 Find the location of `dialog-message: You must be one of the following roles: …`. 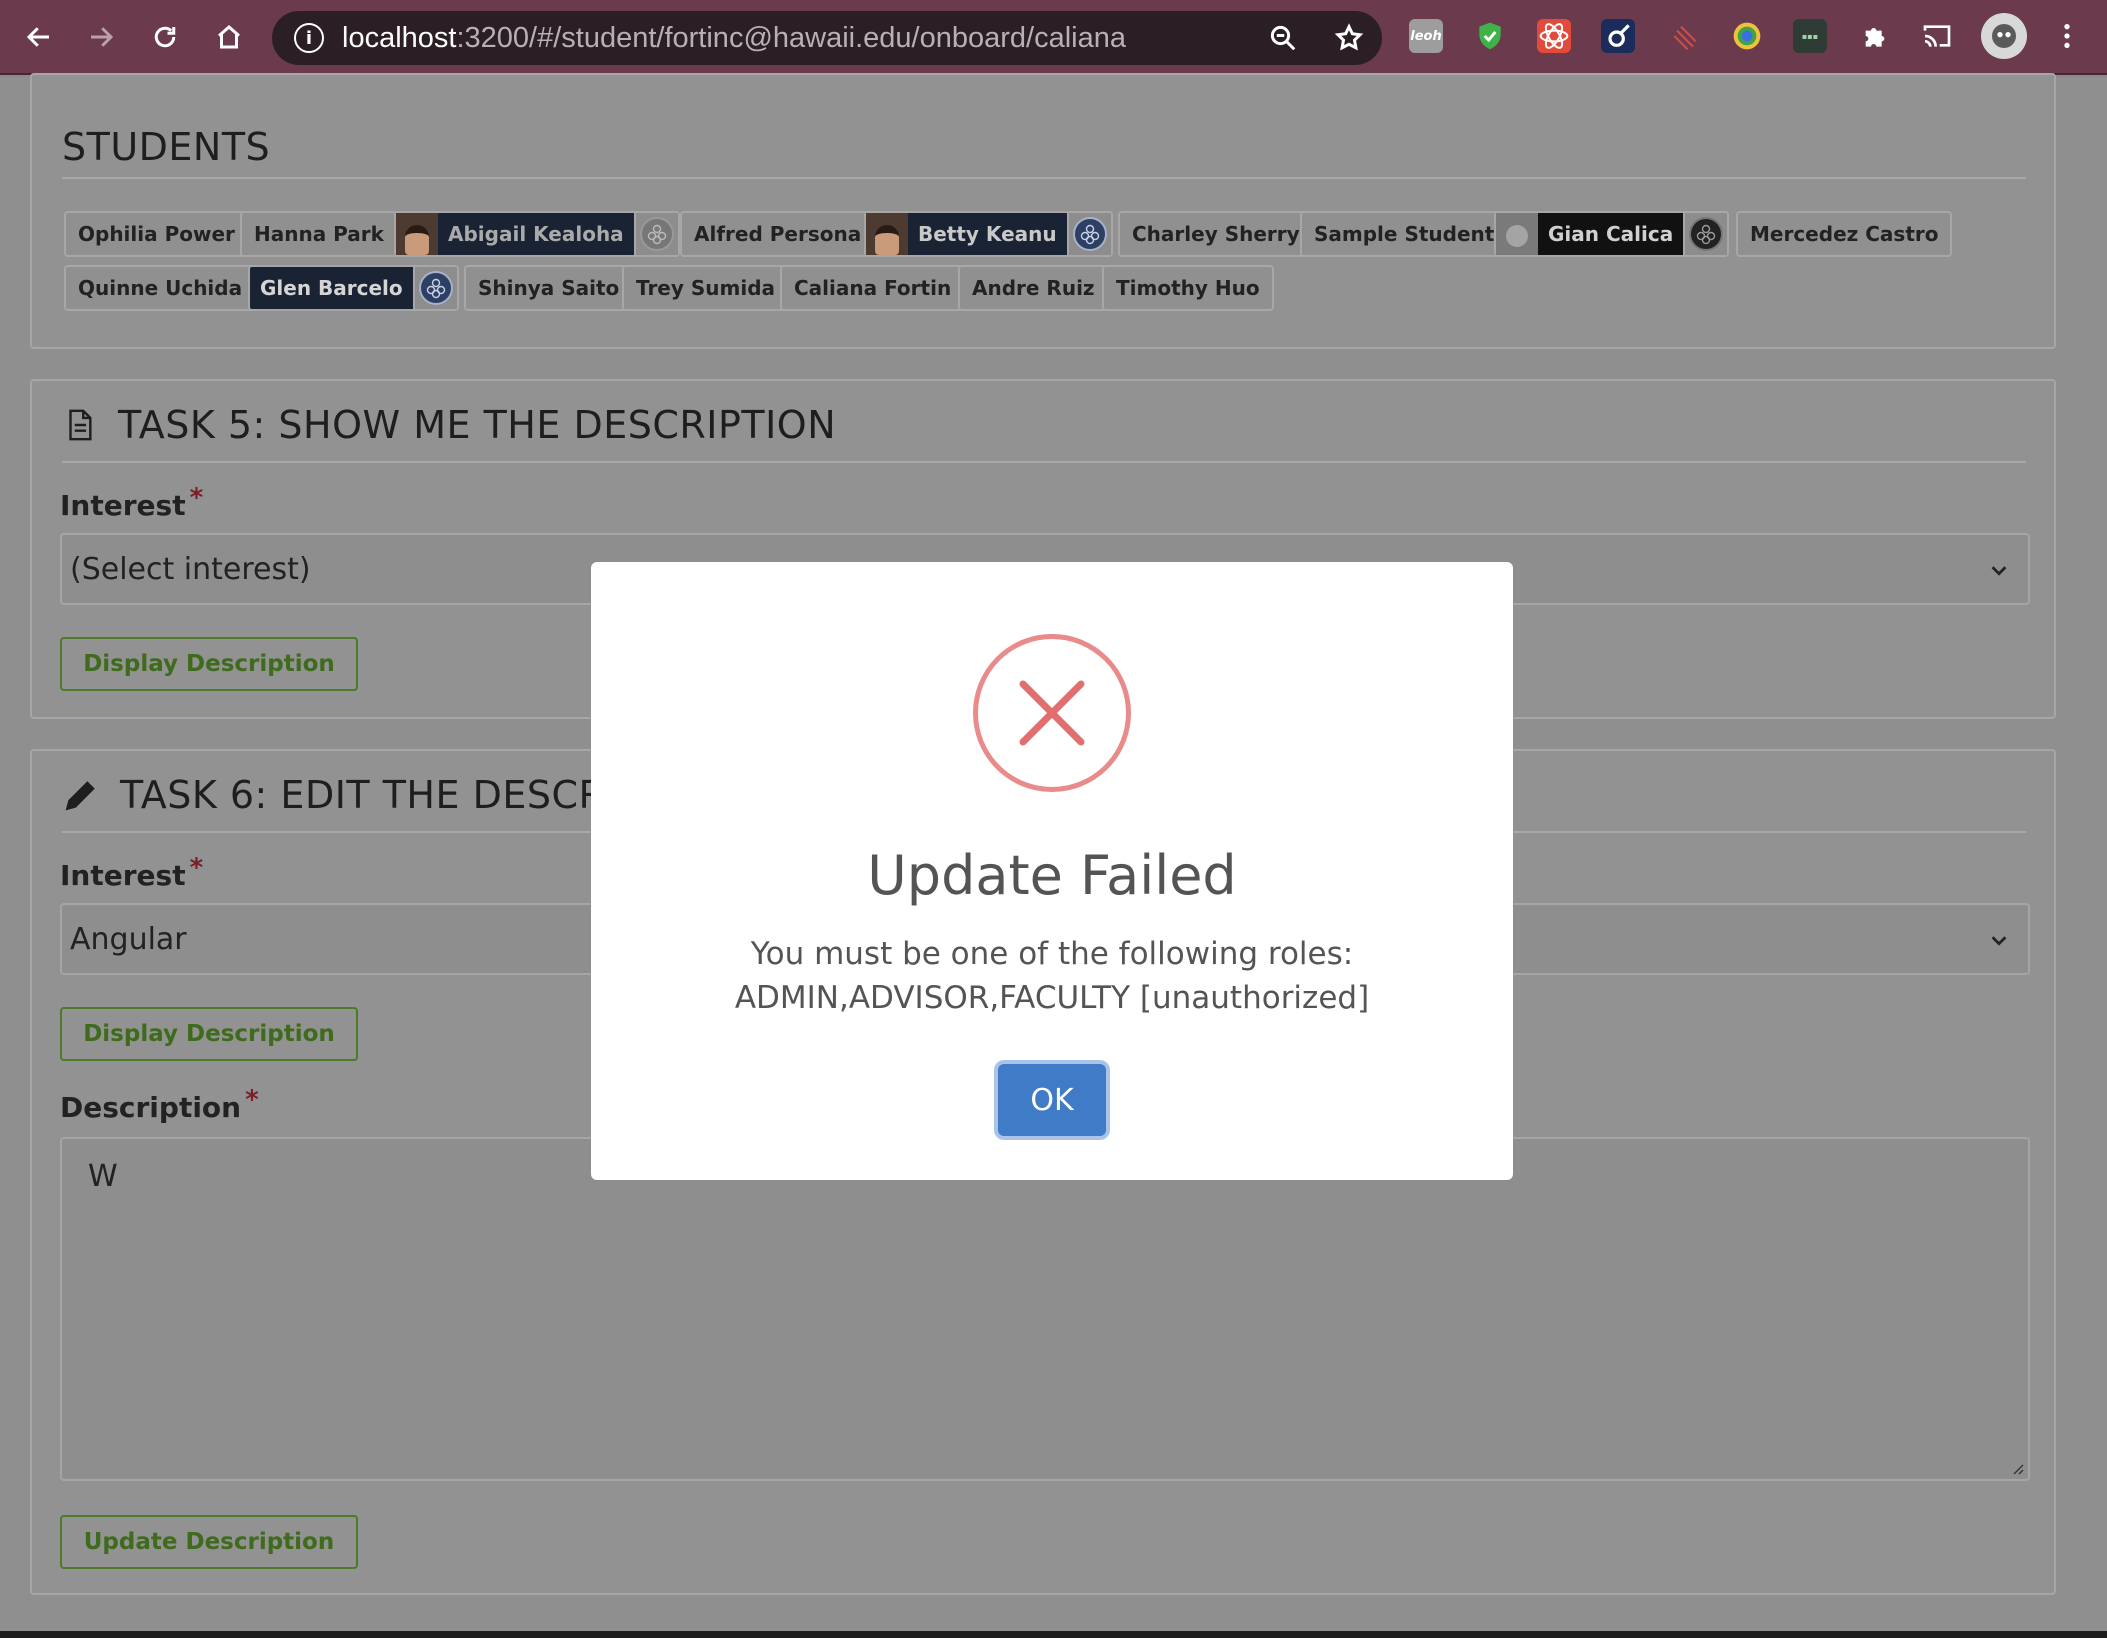

dialog-message: You must be one of the following roles: … is located at coordinates (1052, 976).